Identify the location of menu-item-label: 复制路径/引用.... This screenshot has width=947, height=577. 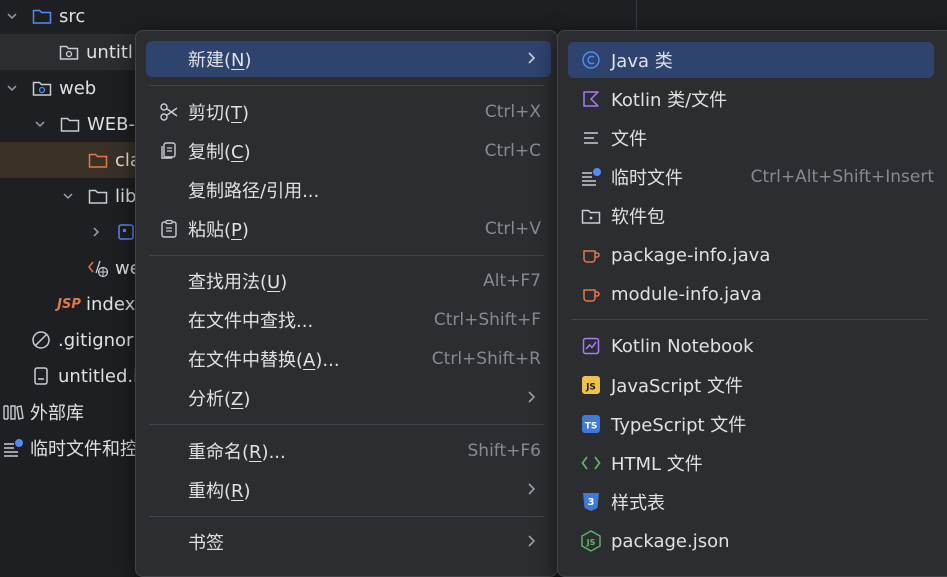
(254, 191).